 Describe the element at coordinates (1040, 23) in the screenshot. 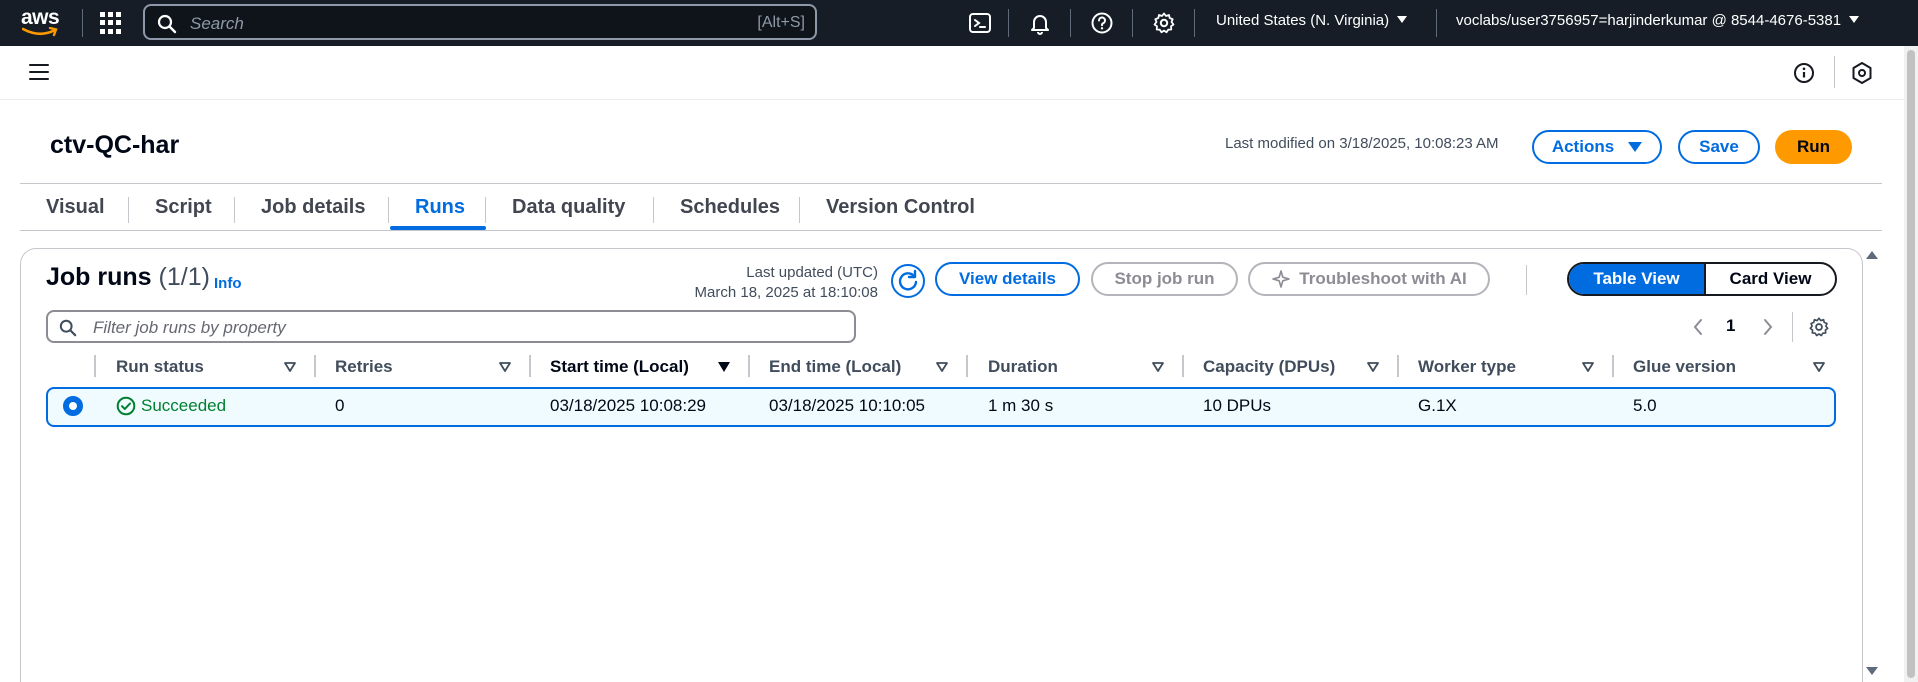

I see `bell-icon` at that location.